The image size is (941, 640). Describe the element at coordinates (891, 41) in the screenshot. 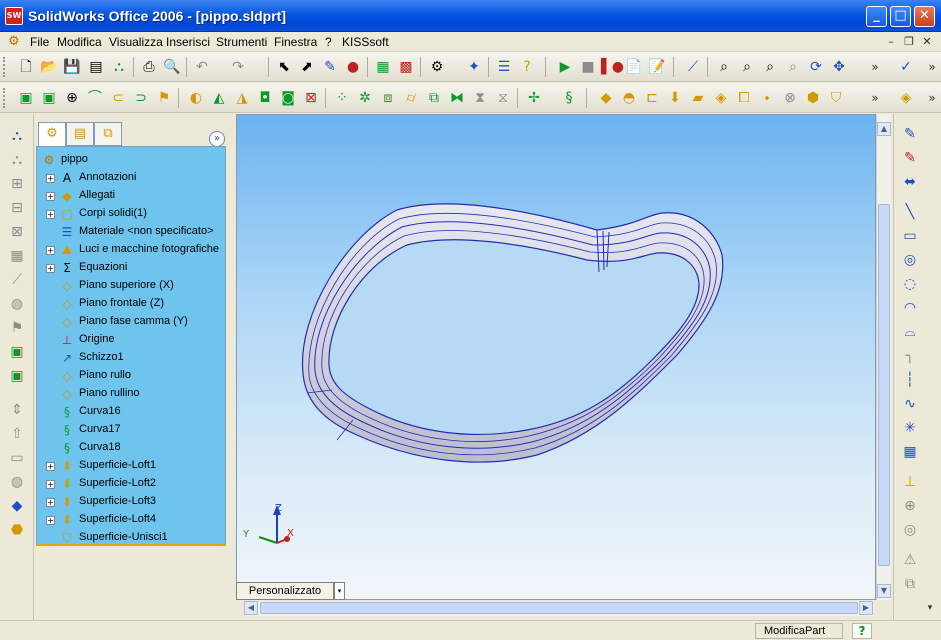

I see `doc-minimize-button: –` at that location.